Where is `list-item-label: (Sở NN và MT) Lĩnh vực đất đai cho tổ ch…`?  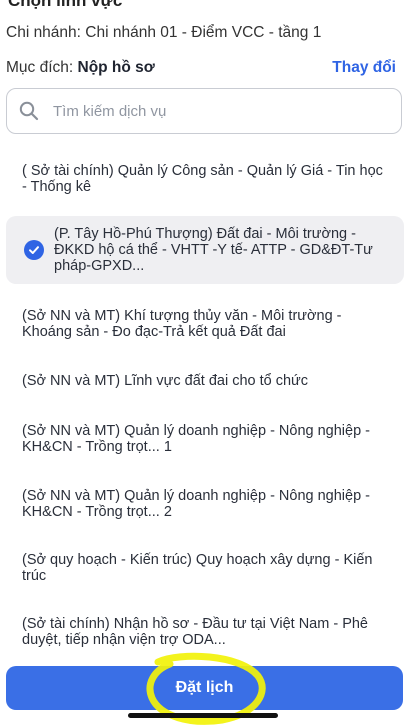
list-item-label: (Sở NN và MT) Lĩnh vực đất đai cho tổ ch… is located at coordinates (165, 381).